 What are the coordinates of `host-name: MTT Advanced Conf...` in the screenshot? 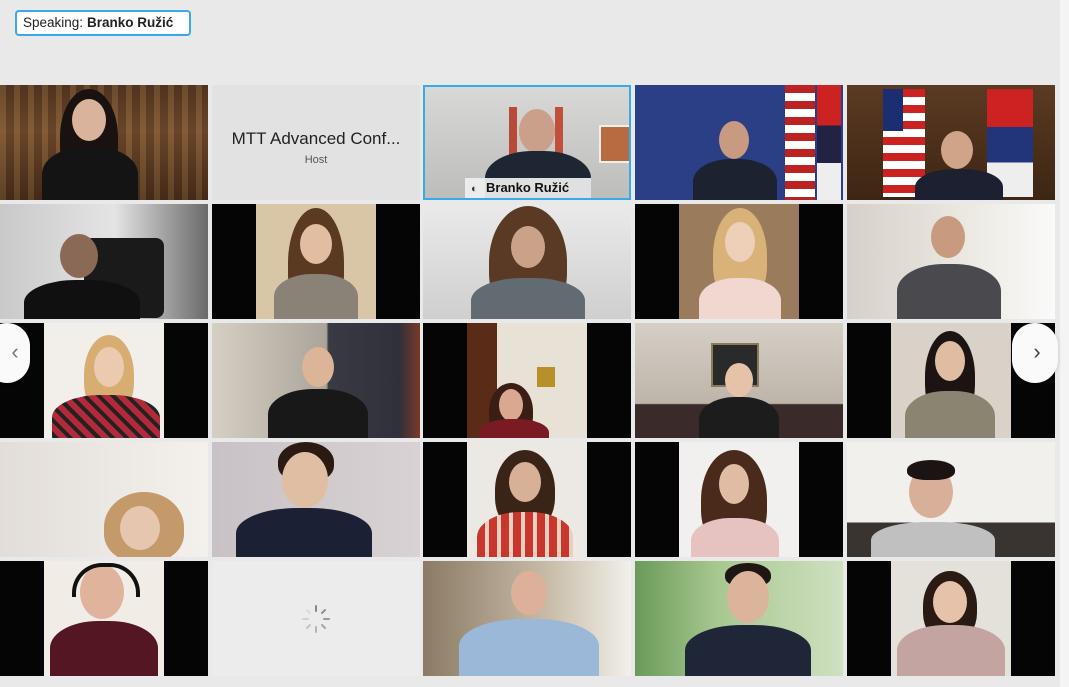 It's located at (316, 138).